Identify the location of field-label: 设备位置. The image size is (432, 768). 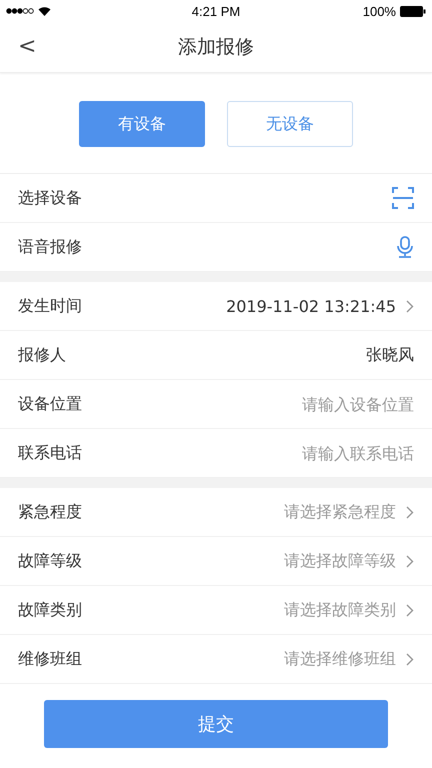
(50, 404).